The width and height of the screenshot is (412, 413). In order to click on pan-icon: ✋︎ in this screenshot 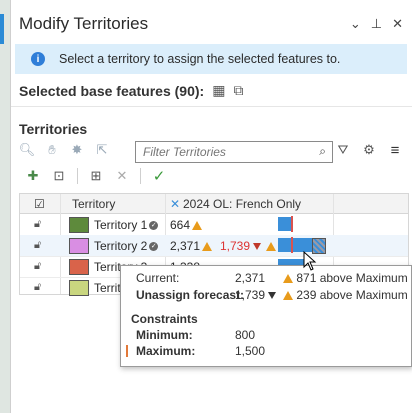, I will do `click(52, 150)`.